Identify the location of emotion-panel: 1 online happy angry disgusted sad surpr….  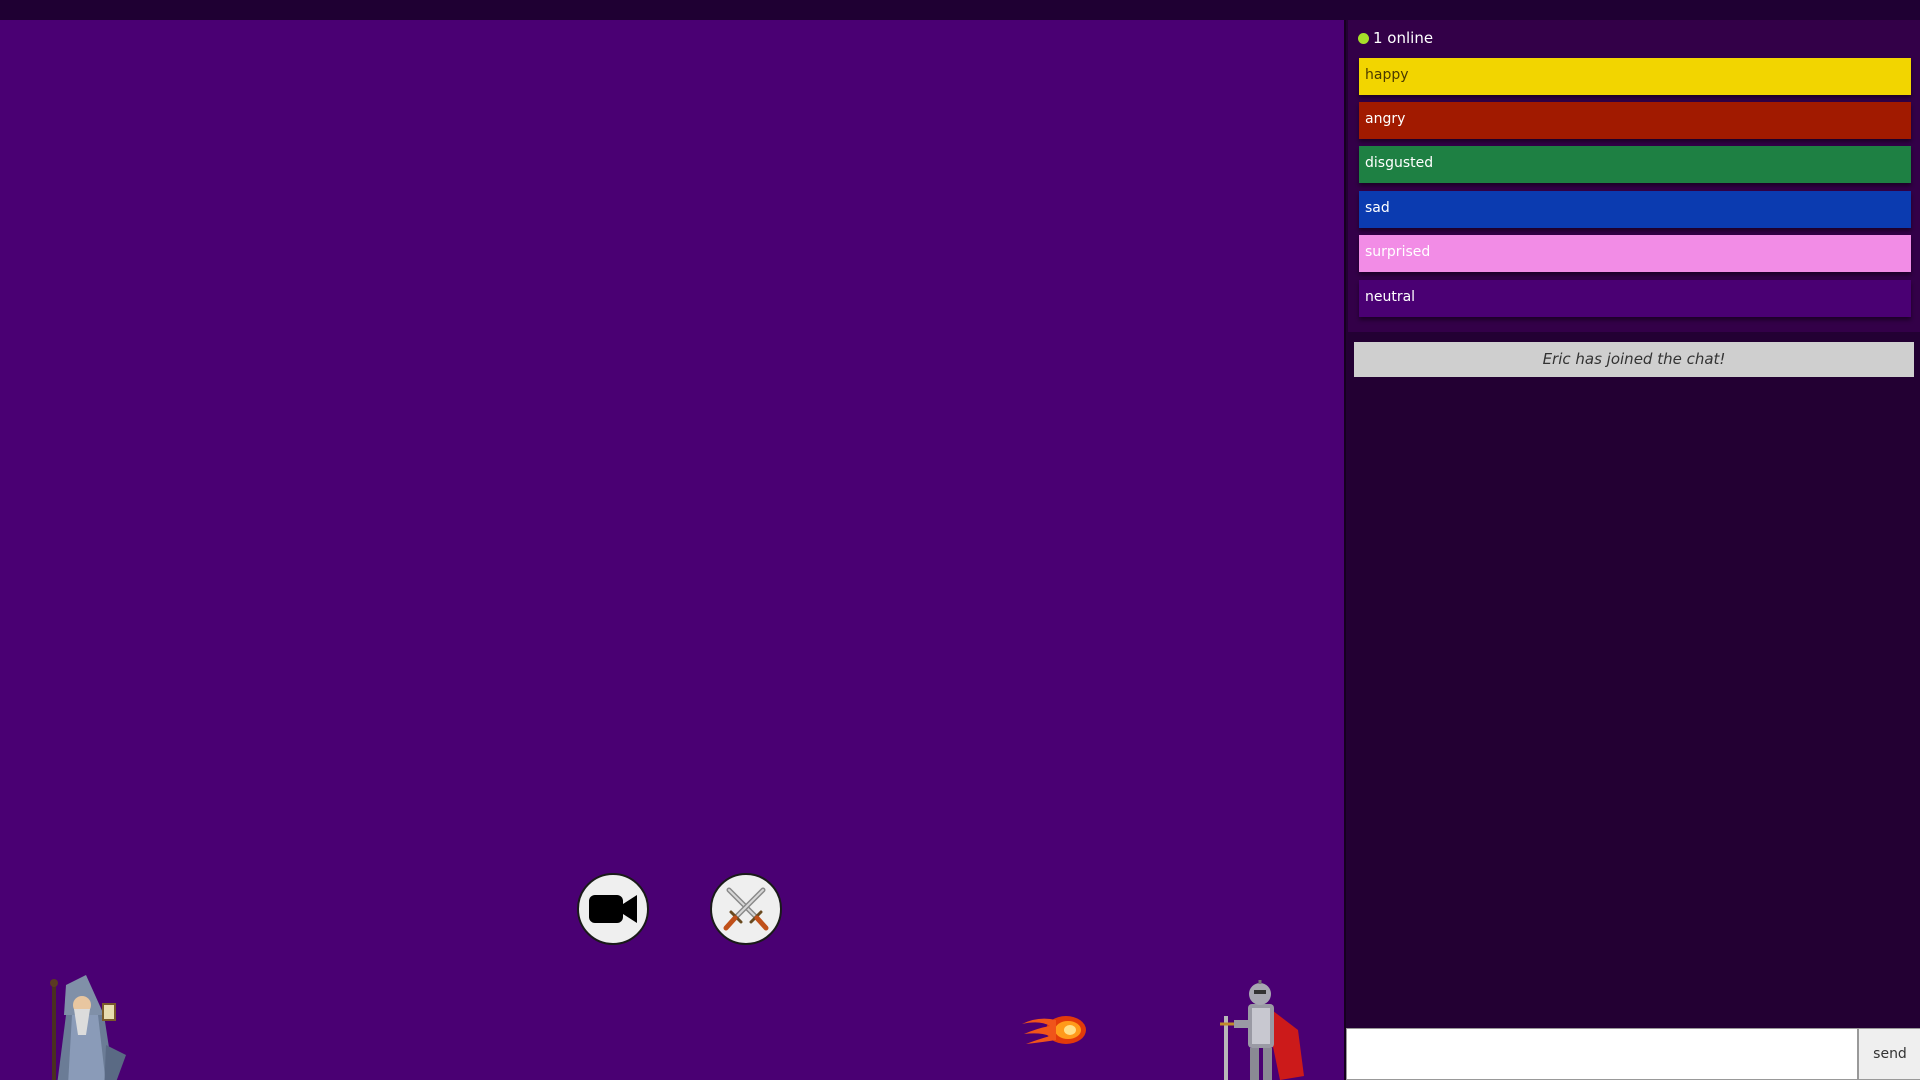
(1634, 176).